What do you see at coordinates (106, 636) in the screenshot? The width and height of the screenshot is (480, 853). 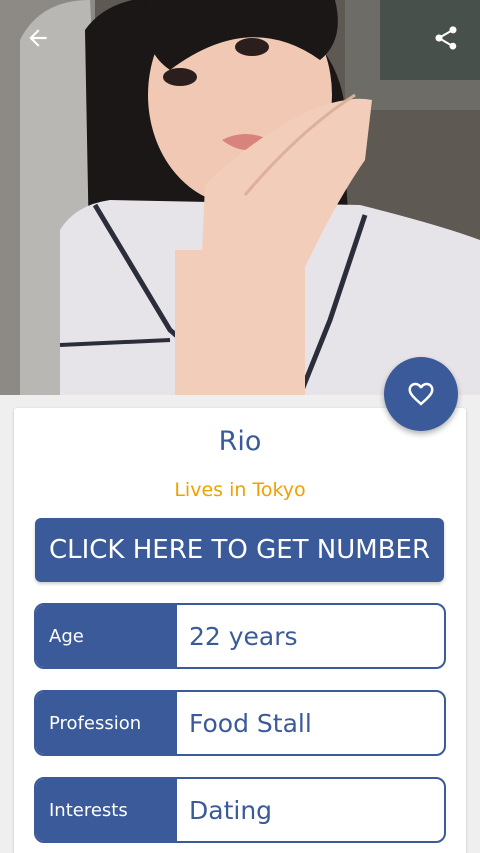 I see `detail-label: Age` at bounding box center [106, 636].